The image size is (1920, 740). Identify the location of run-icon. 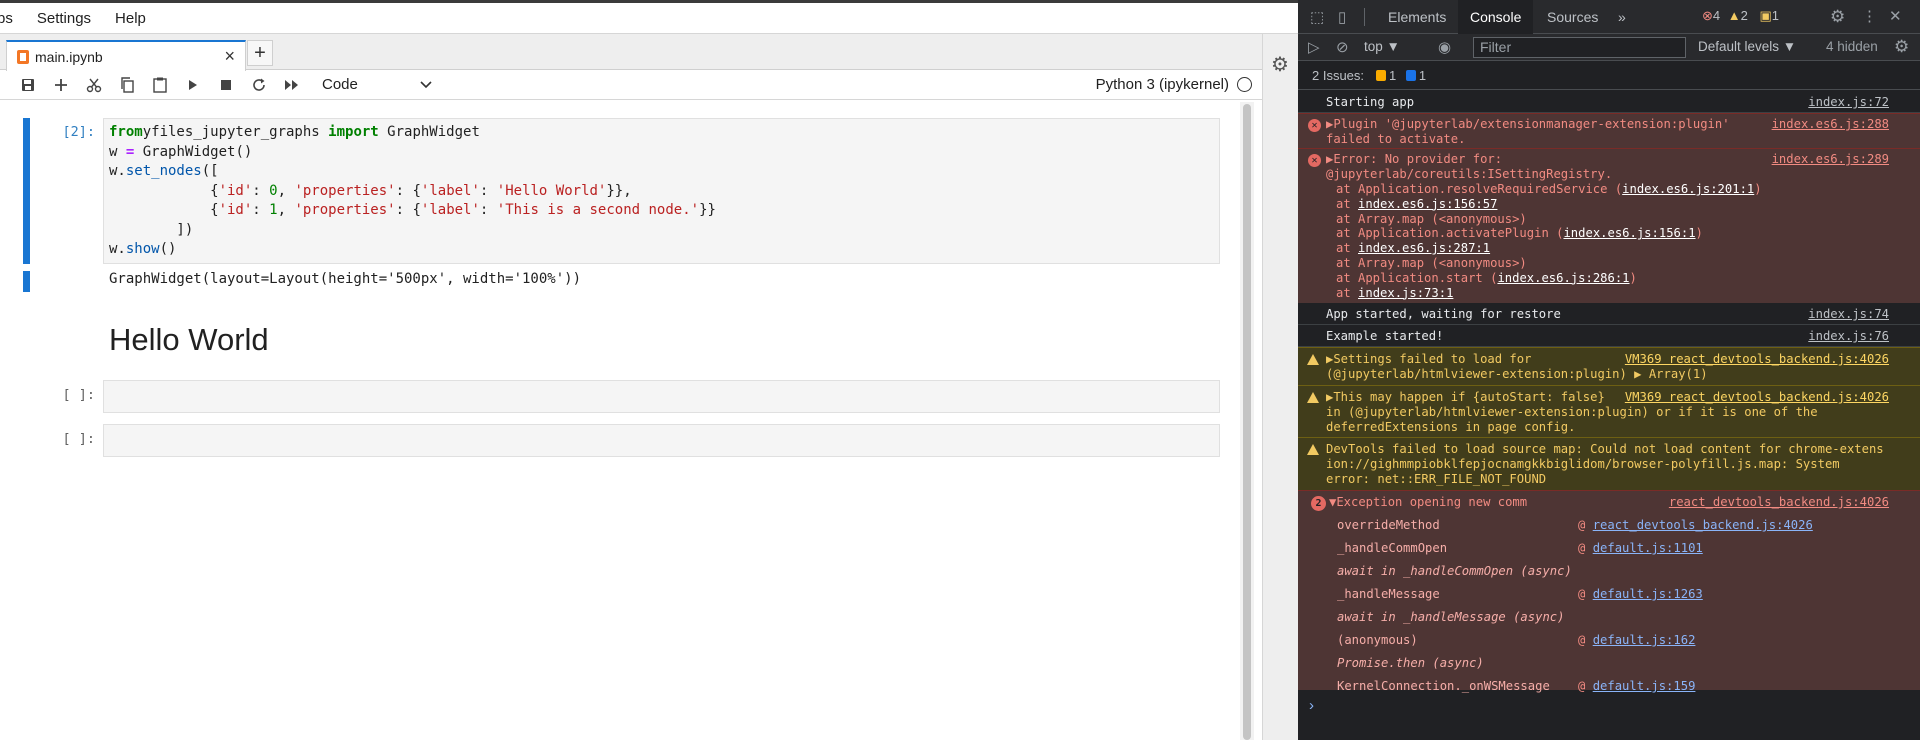
(193, 85).